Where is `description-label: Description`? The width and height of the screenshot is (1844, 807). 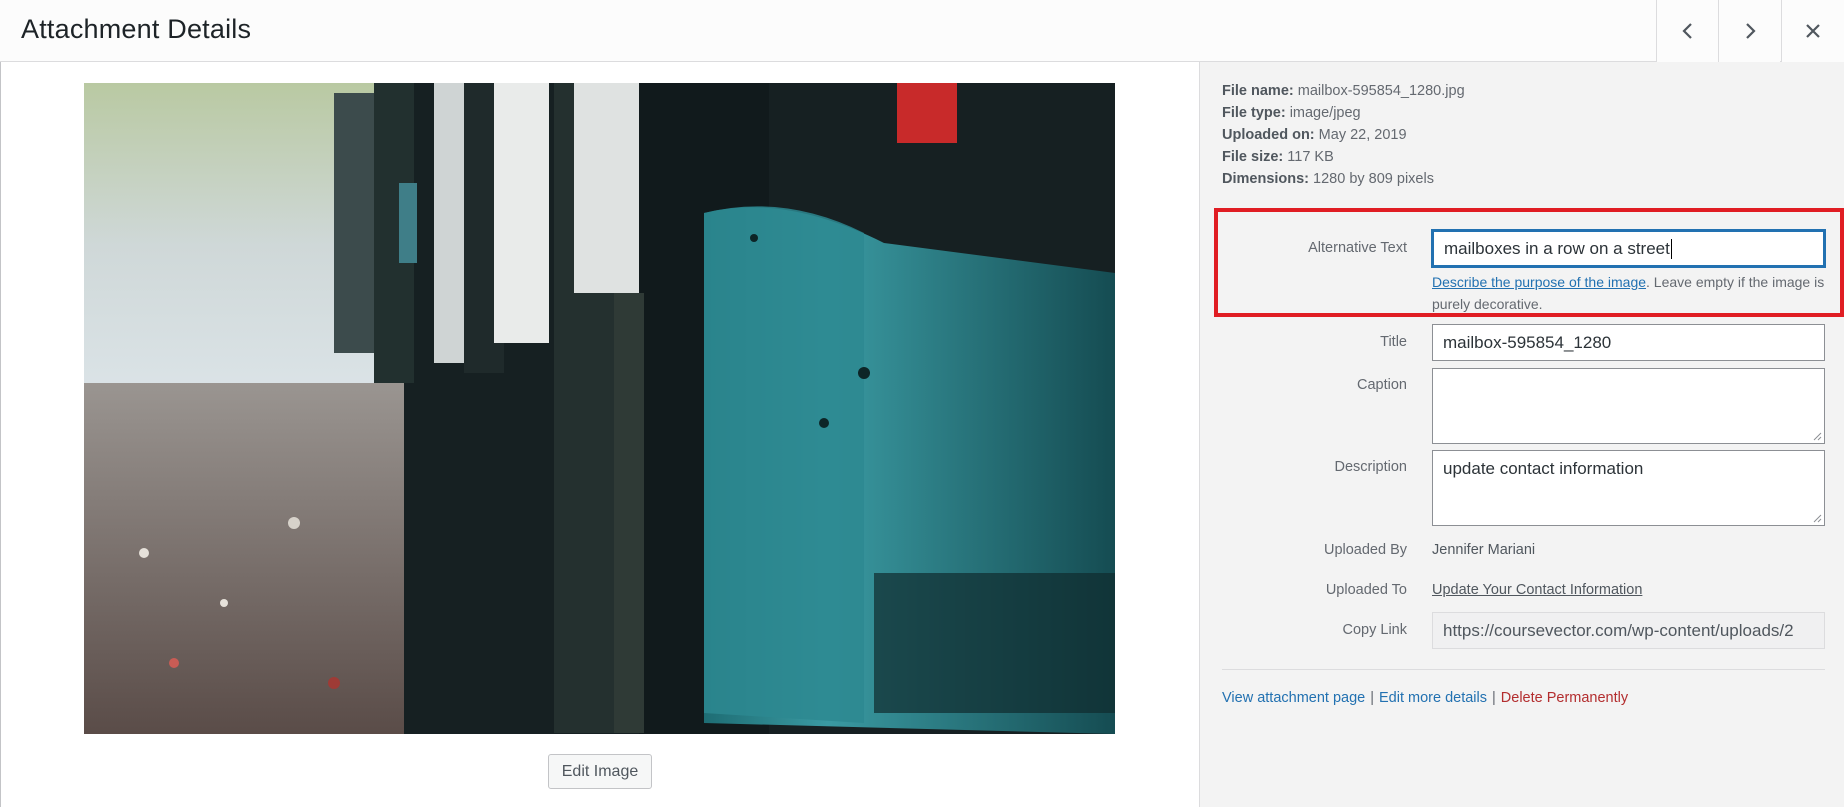 description-label: Description is located at coordinates (1370, 467).